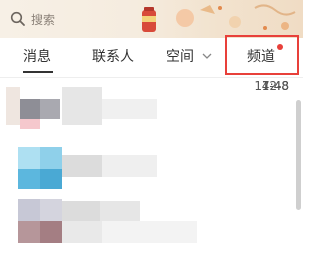 The height and width of the screenshot is (263, 320). I want to click on search-icon, so click(17, 18).